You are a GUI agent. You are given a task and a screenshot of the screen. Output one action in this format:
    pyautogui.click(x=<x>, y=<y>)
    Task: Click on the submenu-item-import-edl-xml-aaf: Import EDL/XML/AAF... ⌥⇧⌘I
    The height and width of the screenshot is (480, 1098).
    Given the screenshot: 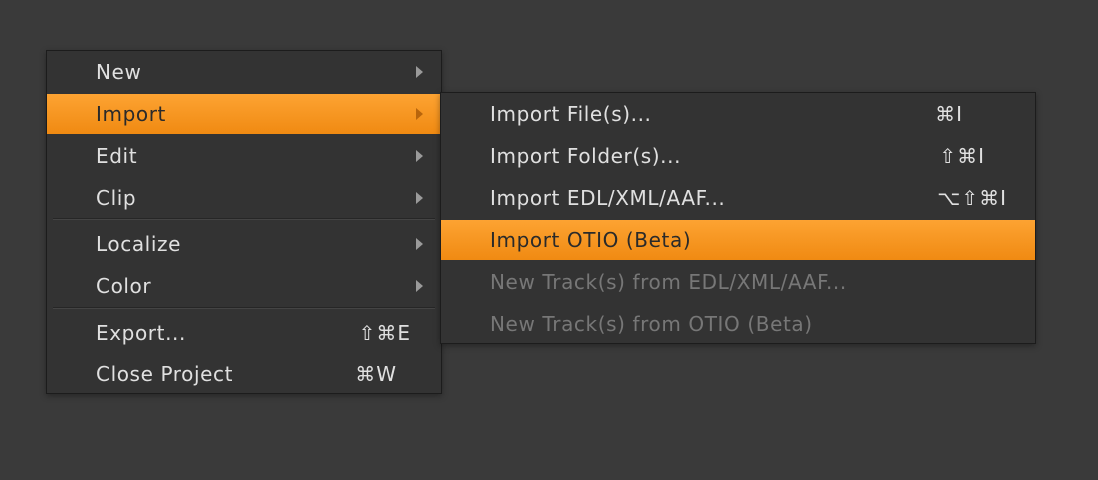 What is the action you would take?
    pyautogui.click(x=738, y=198)
    